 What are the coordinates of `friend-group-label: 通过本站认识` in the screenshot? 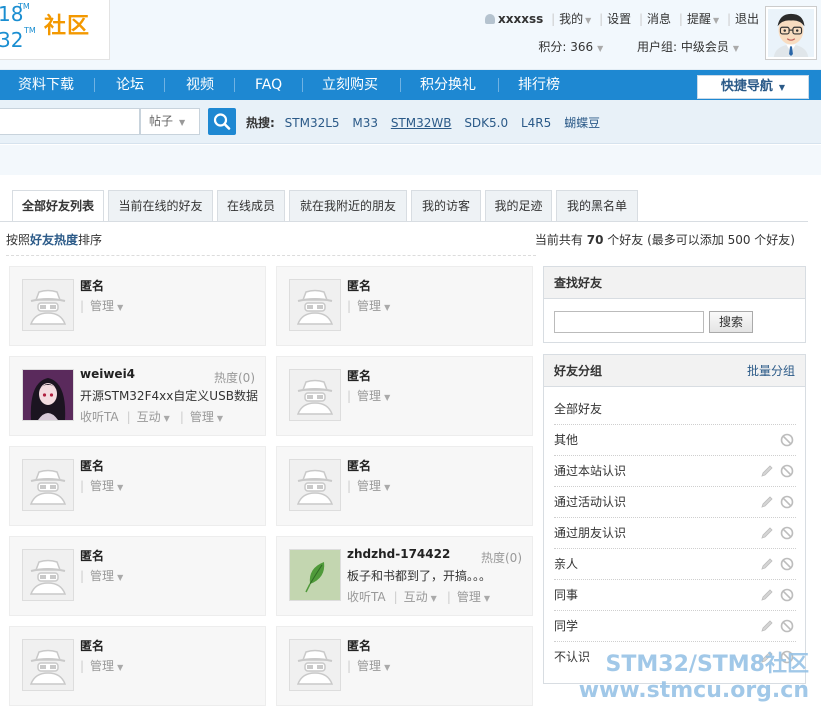 It's located at (590, 471).